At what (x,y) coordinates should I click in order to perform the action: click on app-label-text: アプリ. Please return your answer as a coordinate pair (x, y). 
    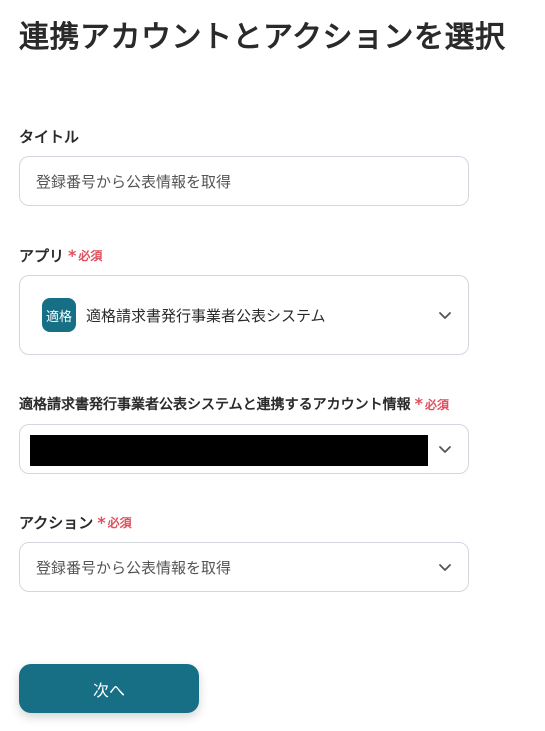
    Looking at the image, I should click on (42, 256).